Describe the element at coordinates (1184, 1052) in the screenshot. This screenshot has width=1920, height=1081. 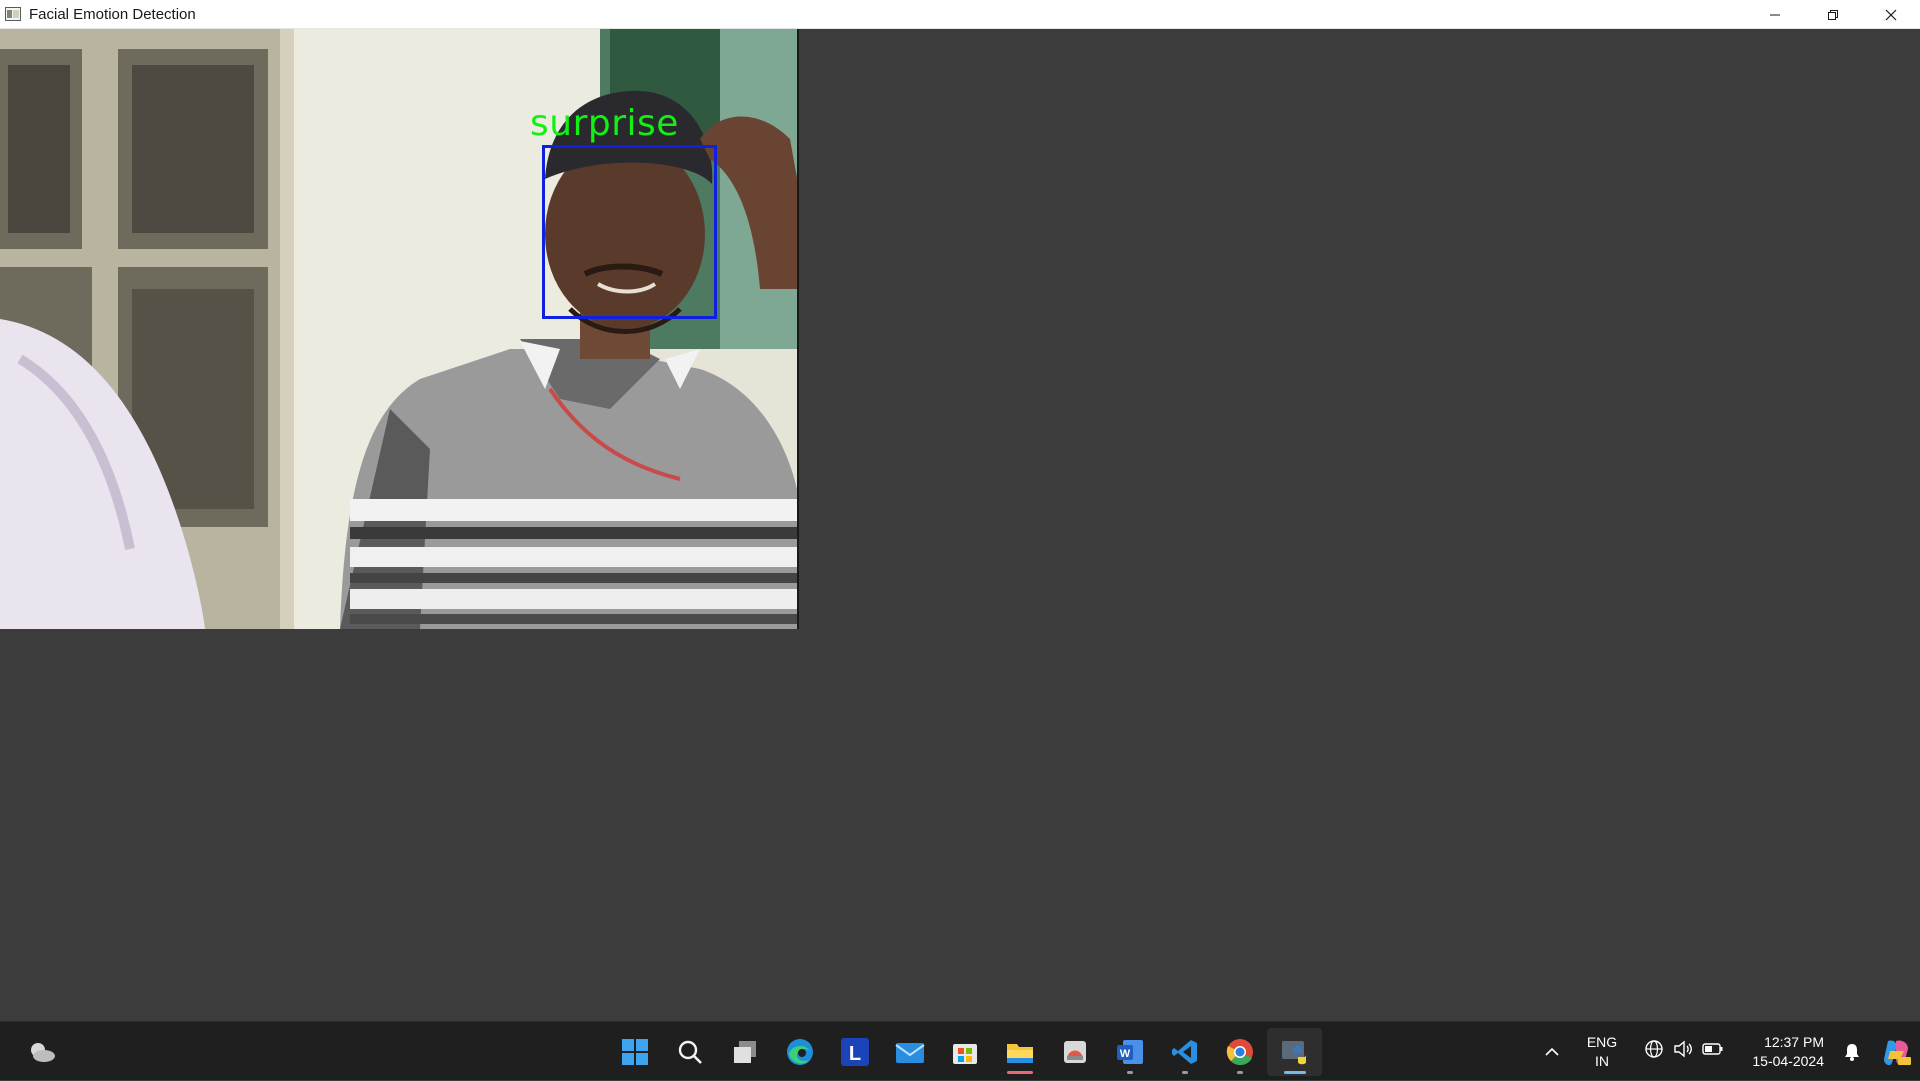
I see `vscode-icon` at that location.